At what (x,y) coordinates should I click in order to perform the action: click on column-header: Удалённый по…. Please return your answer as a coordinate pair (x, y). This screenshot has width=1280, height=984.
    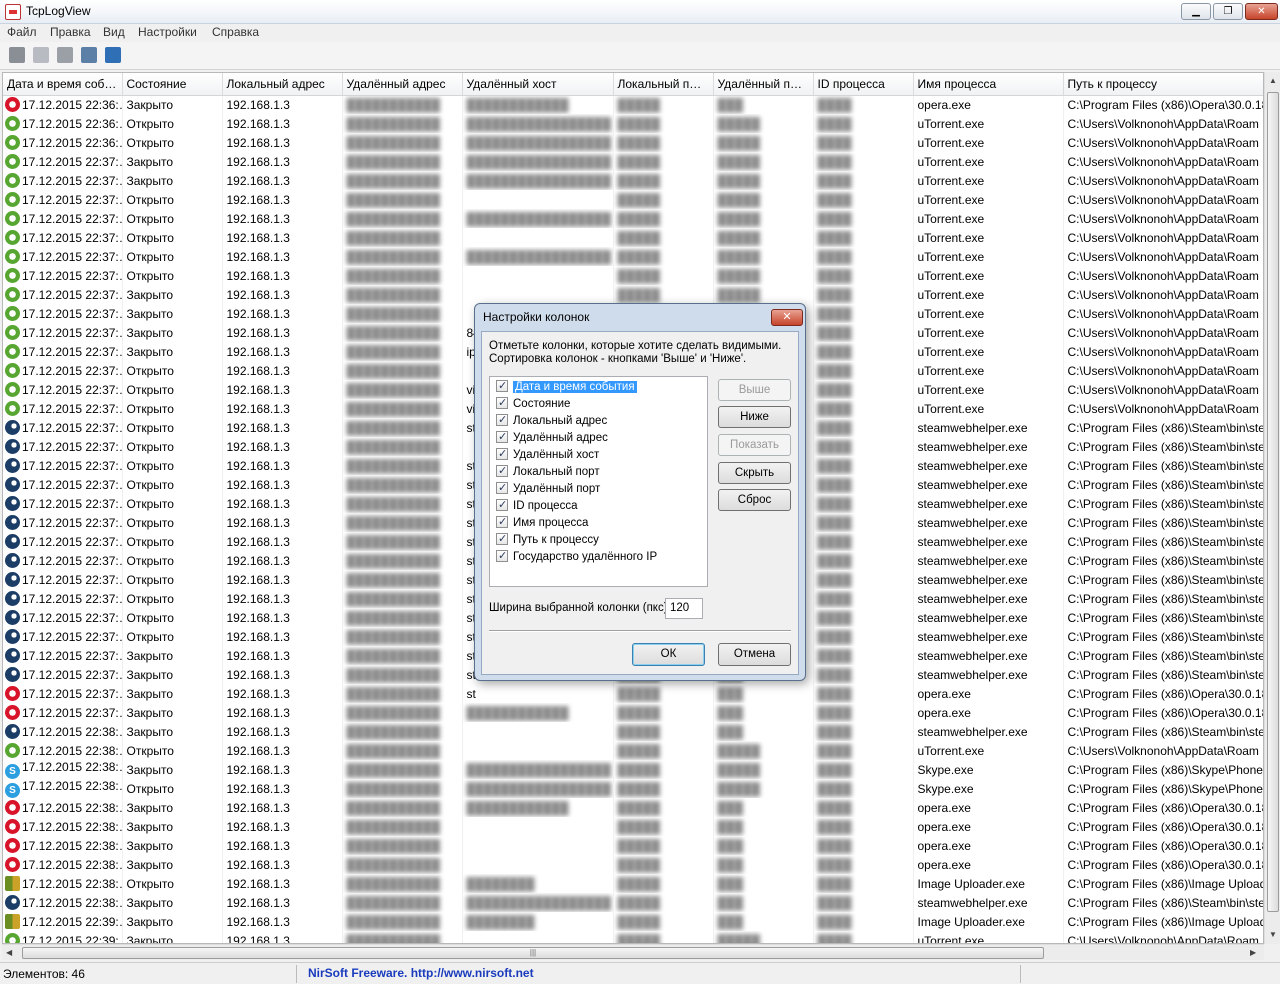
    Looking at the image, I should click on (763, 84).